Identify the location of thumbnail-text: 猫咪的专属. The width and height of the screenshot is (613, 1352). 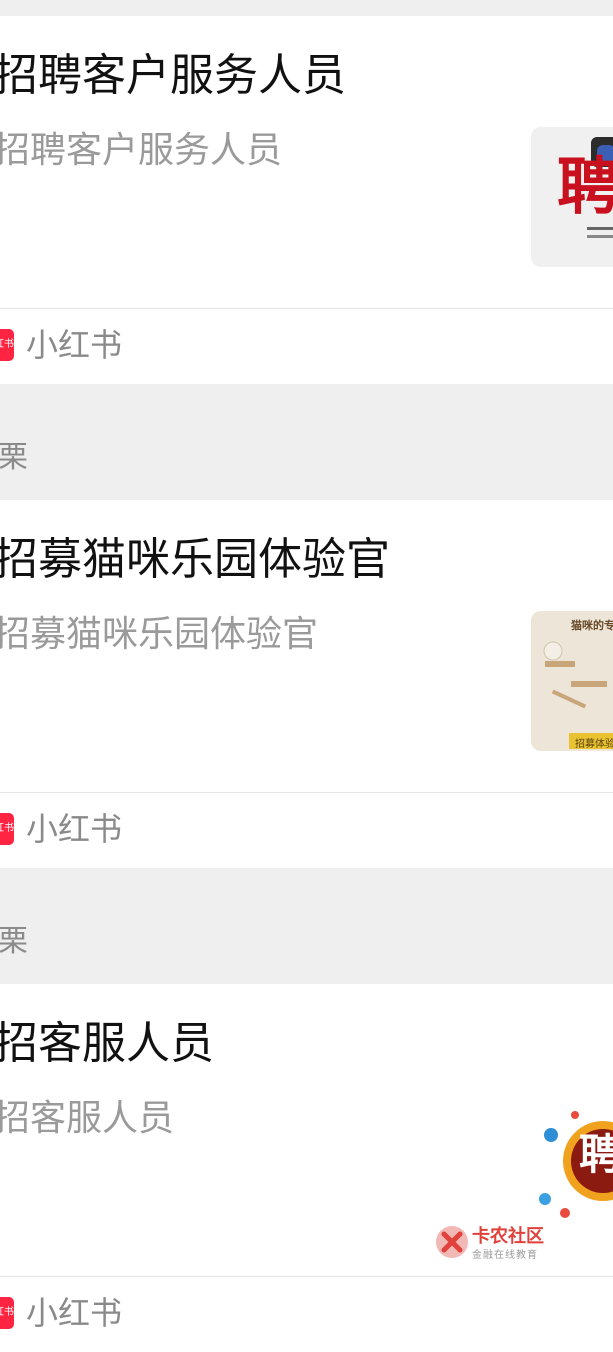
(592, 625).